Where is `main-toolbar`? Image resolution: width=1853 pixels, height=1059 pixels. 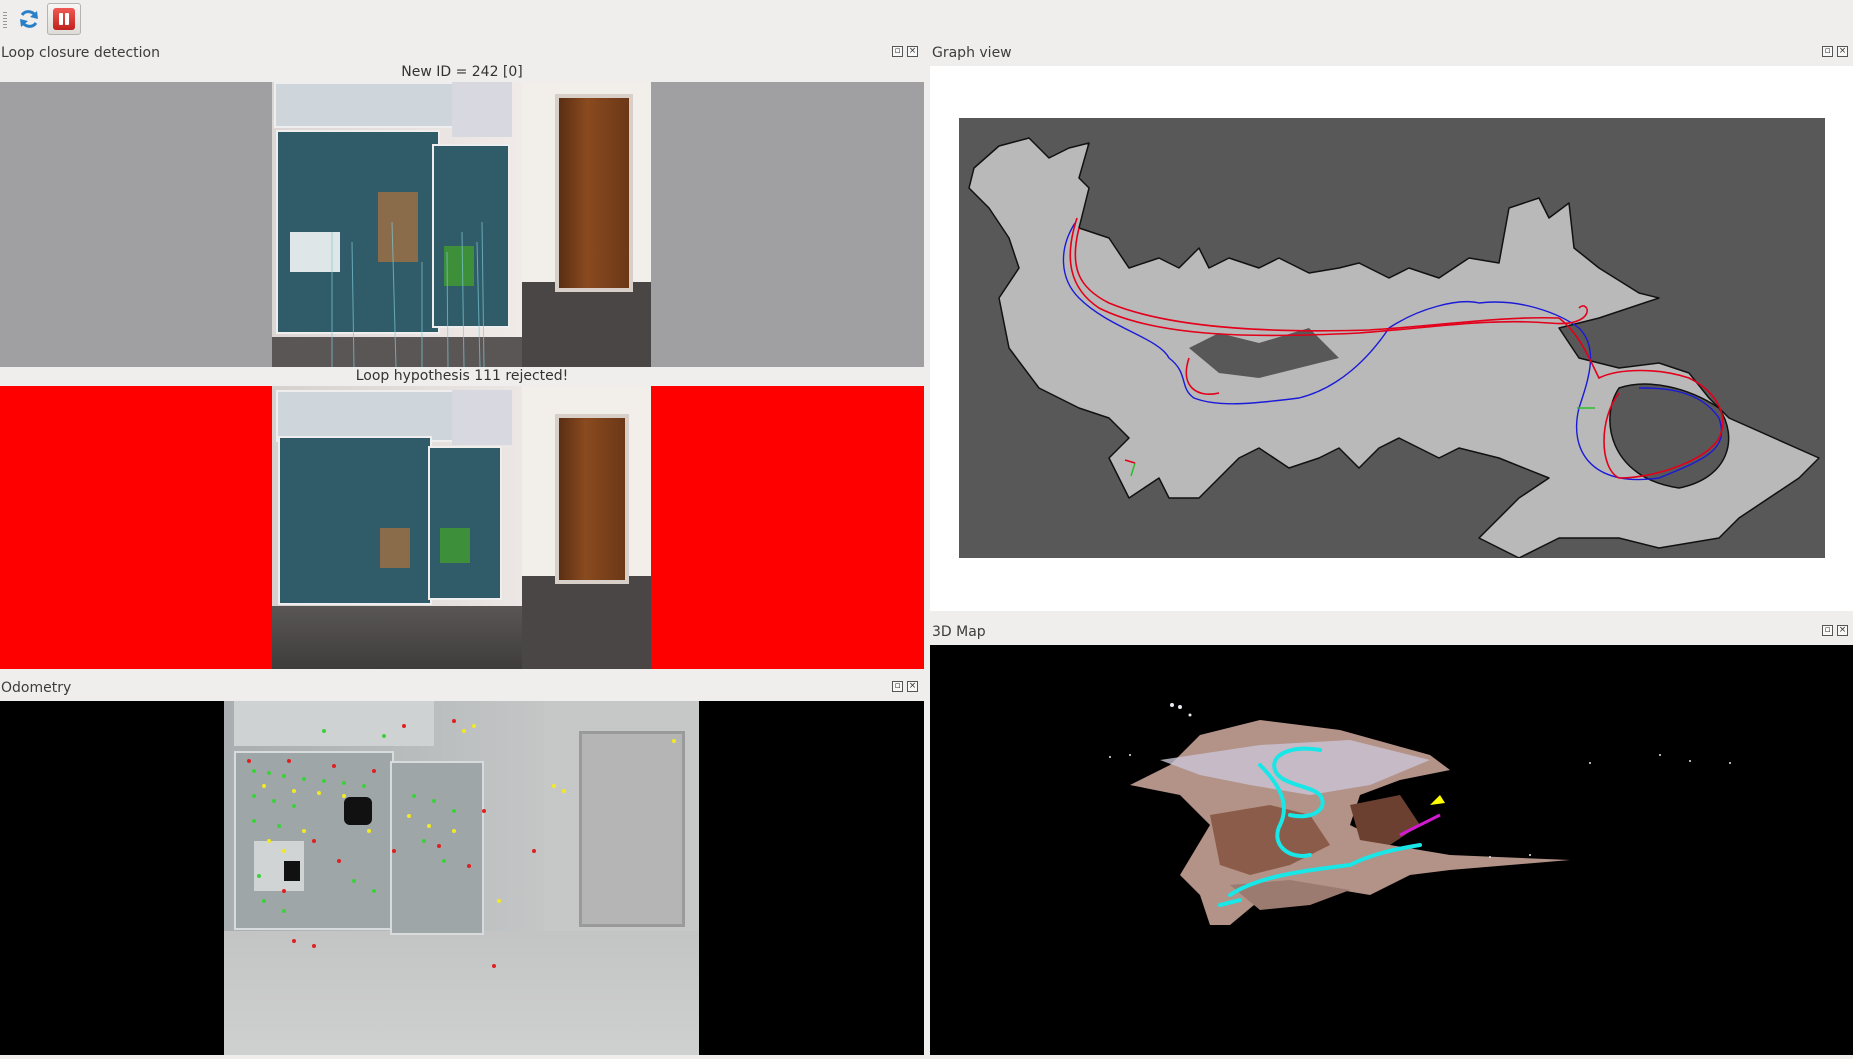 main-toolbar is located at coordinates (926, 20).